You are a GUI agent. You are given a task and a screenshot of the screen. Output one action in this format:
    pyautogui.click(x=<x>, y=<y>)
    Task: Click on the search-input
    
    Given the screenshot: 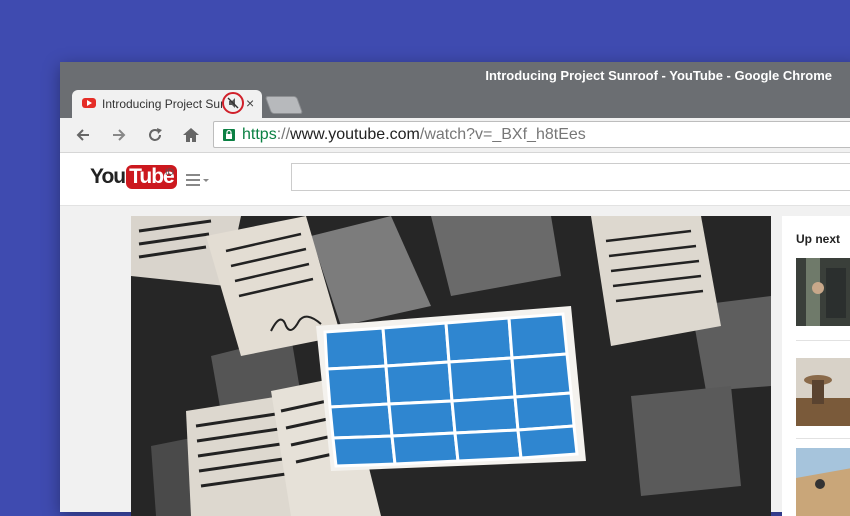 What is the action you would take?
    pyautogui.click(x=570, y=177)
    